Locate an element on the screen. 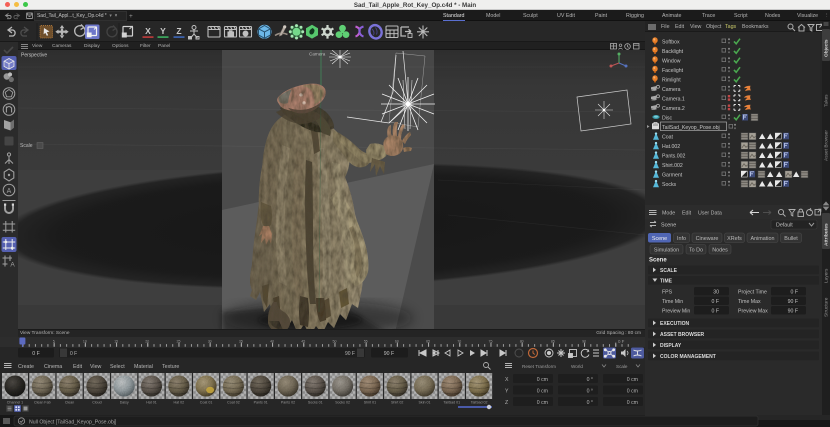 The height and width of the screenshot is (427, 830). svg-text: Socks 02 is located at coordinates (342, 403).